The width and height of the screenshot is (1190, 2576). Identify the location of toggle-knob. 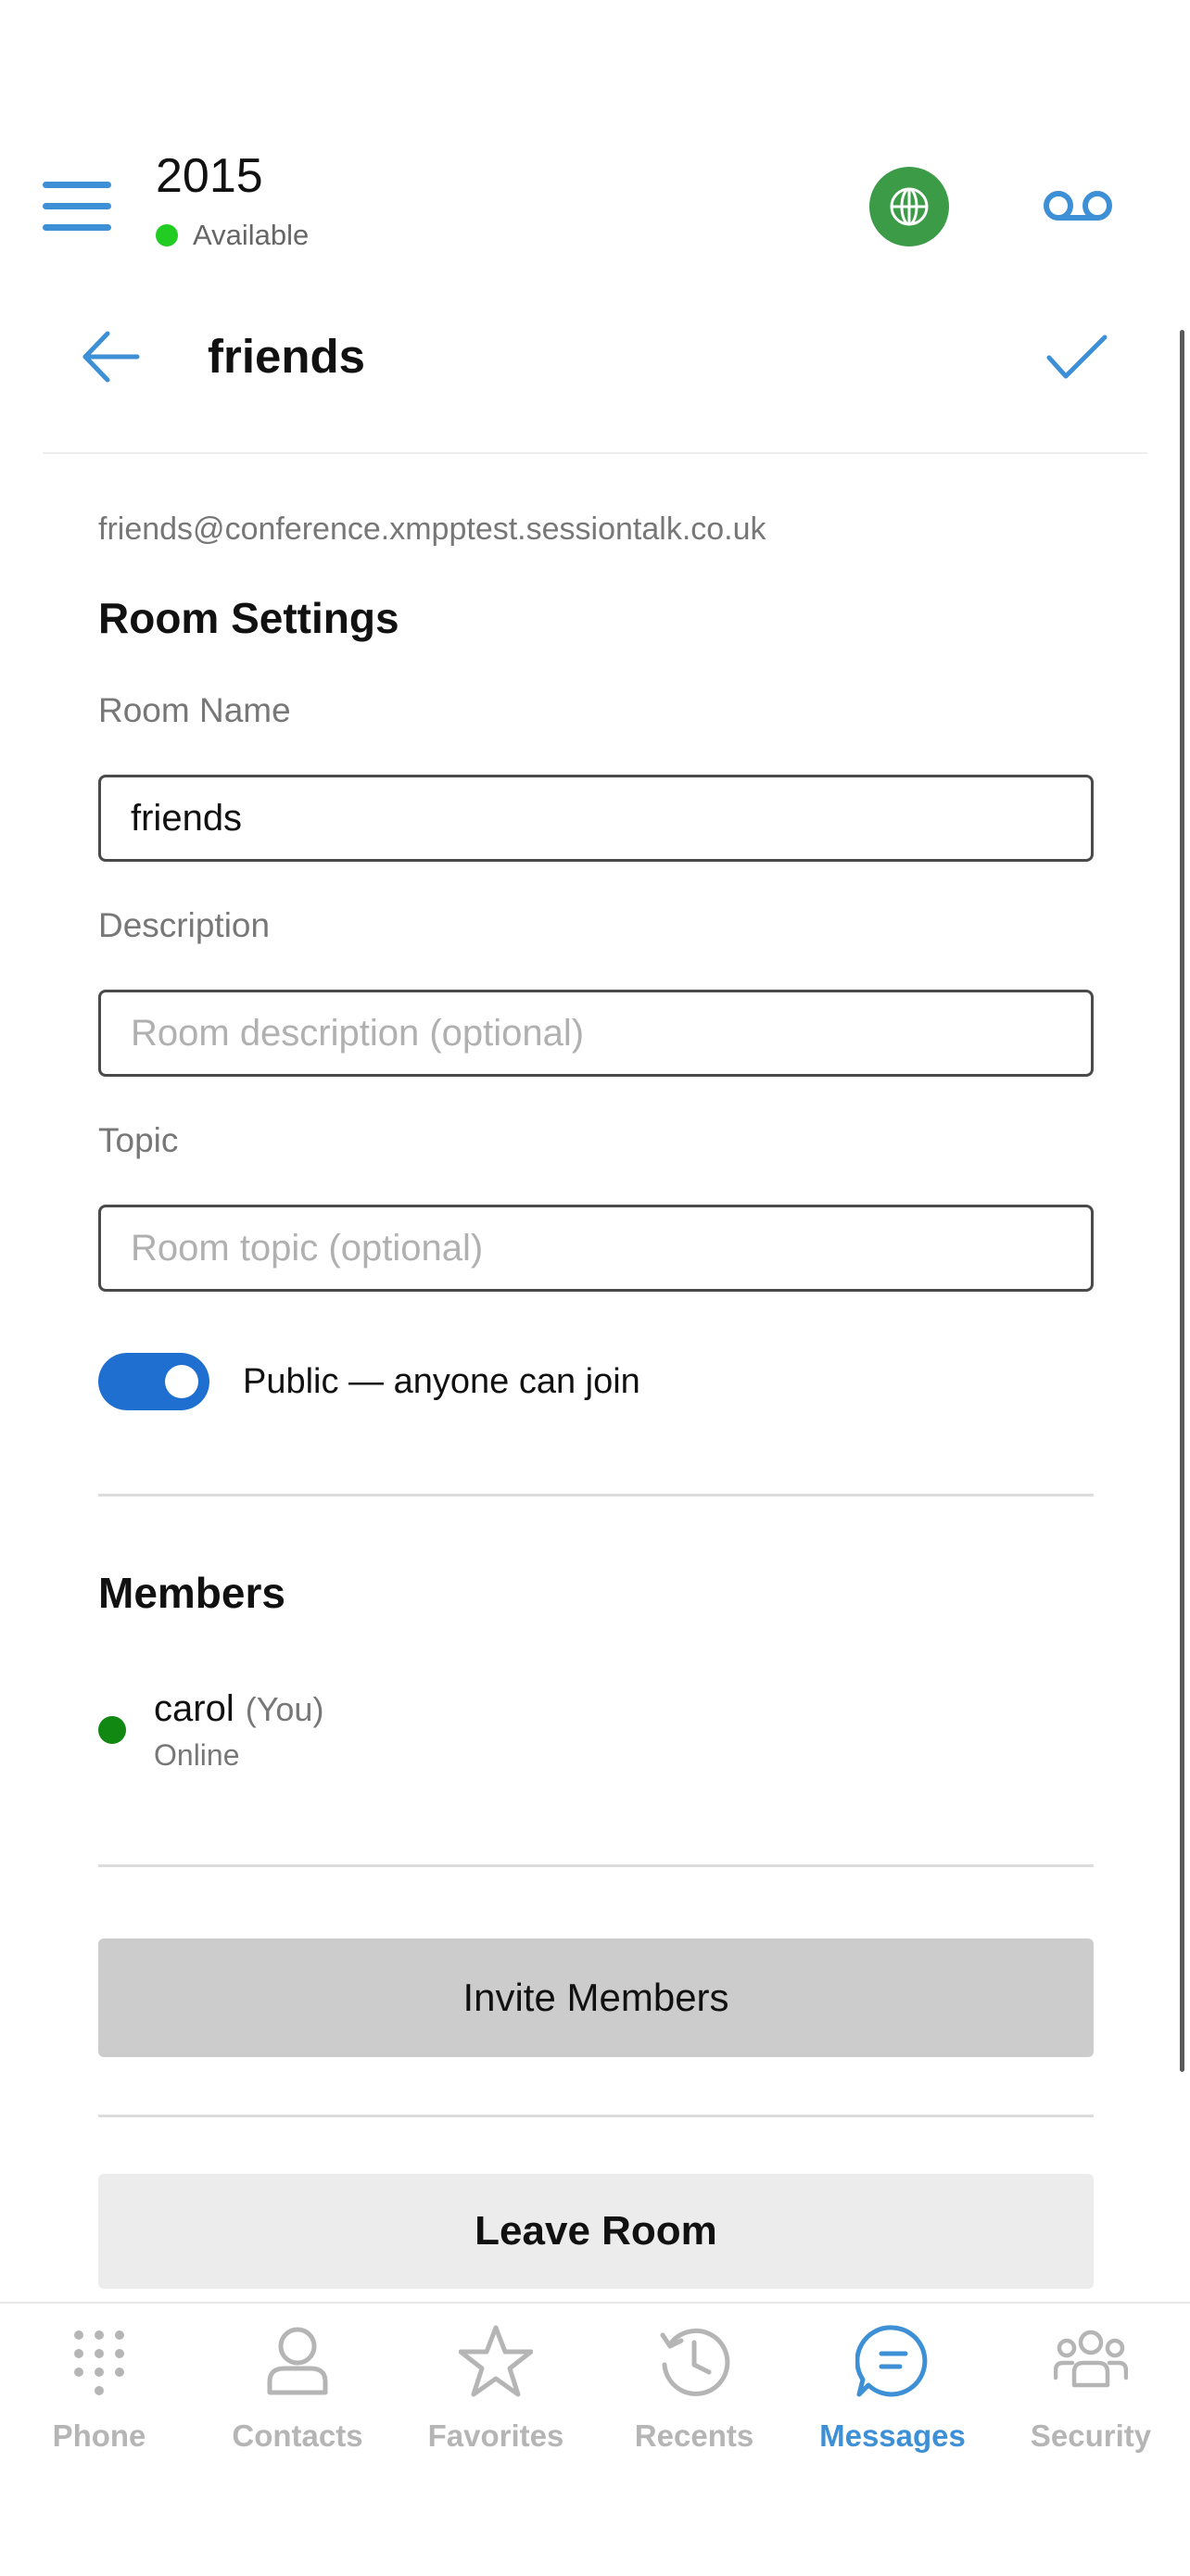
(181, 1382).